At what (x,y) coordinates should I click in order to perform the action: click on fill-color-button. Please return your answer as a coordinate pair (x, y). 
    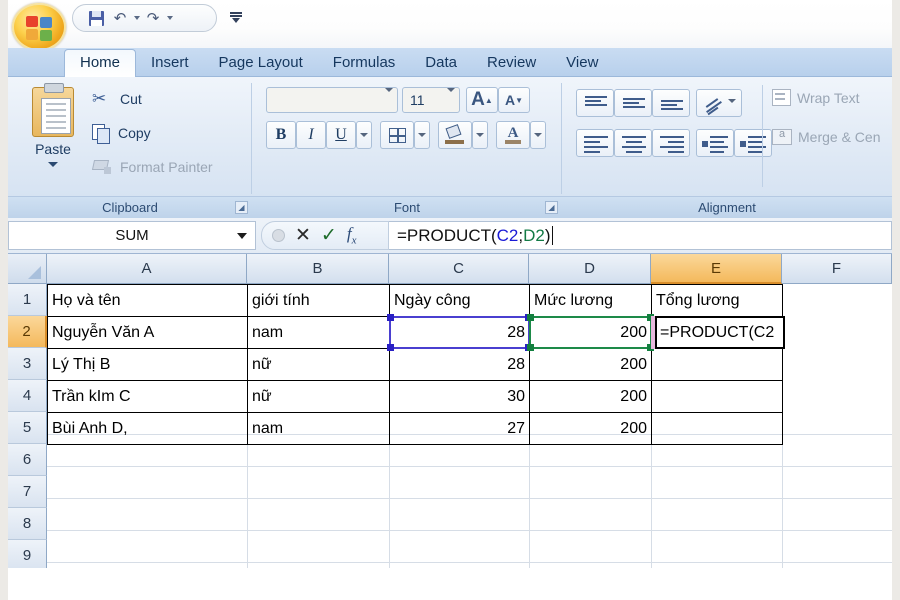
    Looking at the image, I should click on (455, 135).